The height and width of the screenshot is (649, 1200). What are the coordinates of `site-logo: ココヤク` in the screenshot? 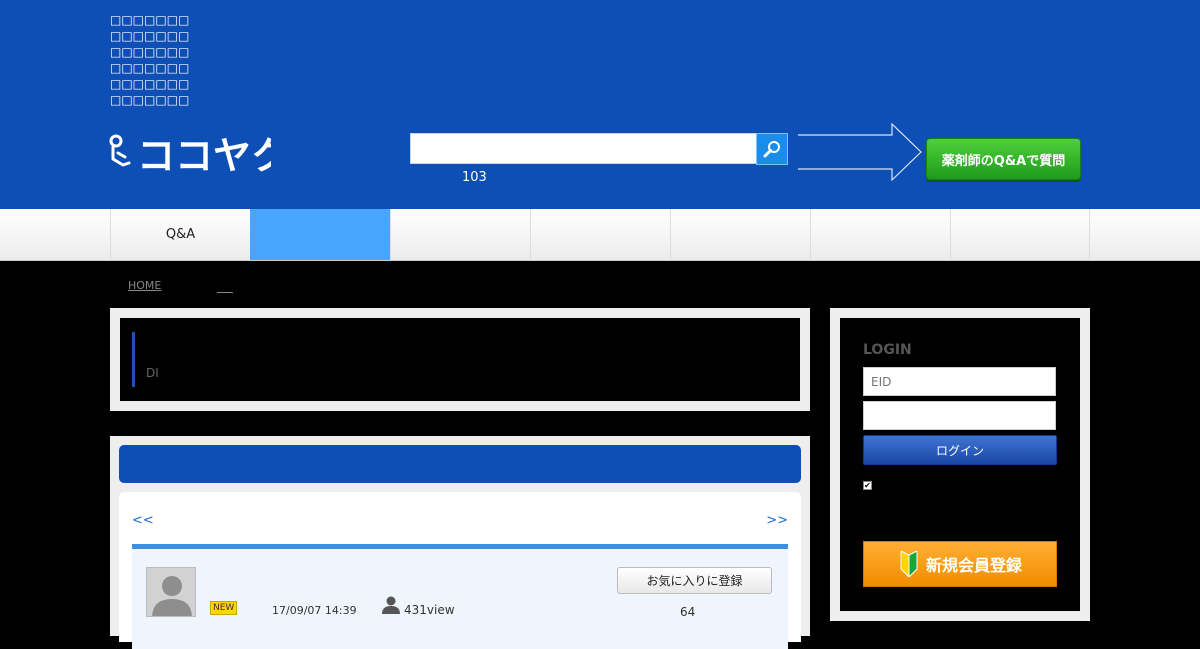 It's located at (190, 153).